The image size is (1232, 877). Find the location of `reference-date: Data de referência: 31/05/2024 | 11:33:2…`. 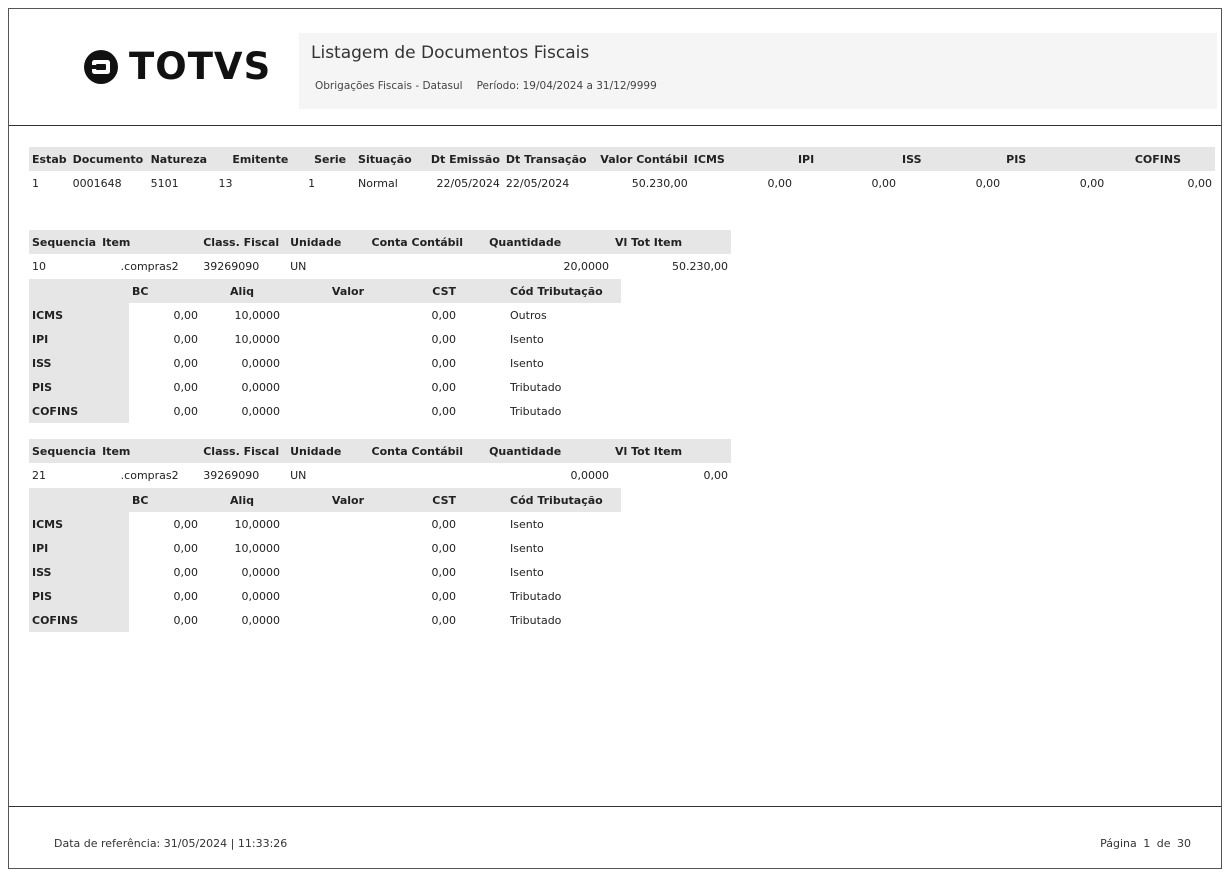

reference-date: Data de referência: 31/05/2024 | 11:33:2… is located at coordinates (170, 843).